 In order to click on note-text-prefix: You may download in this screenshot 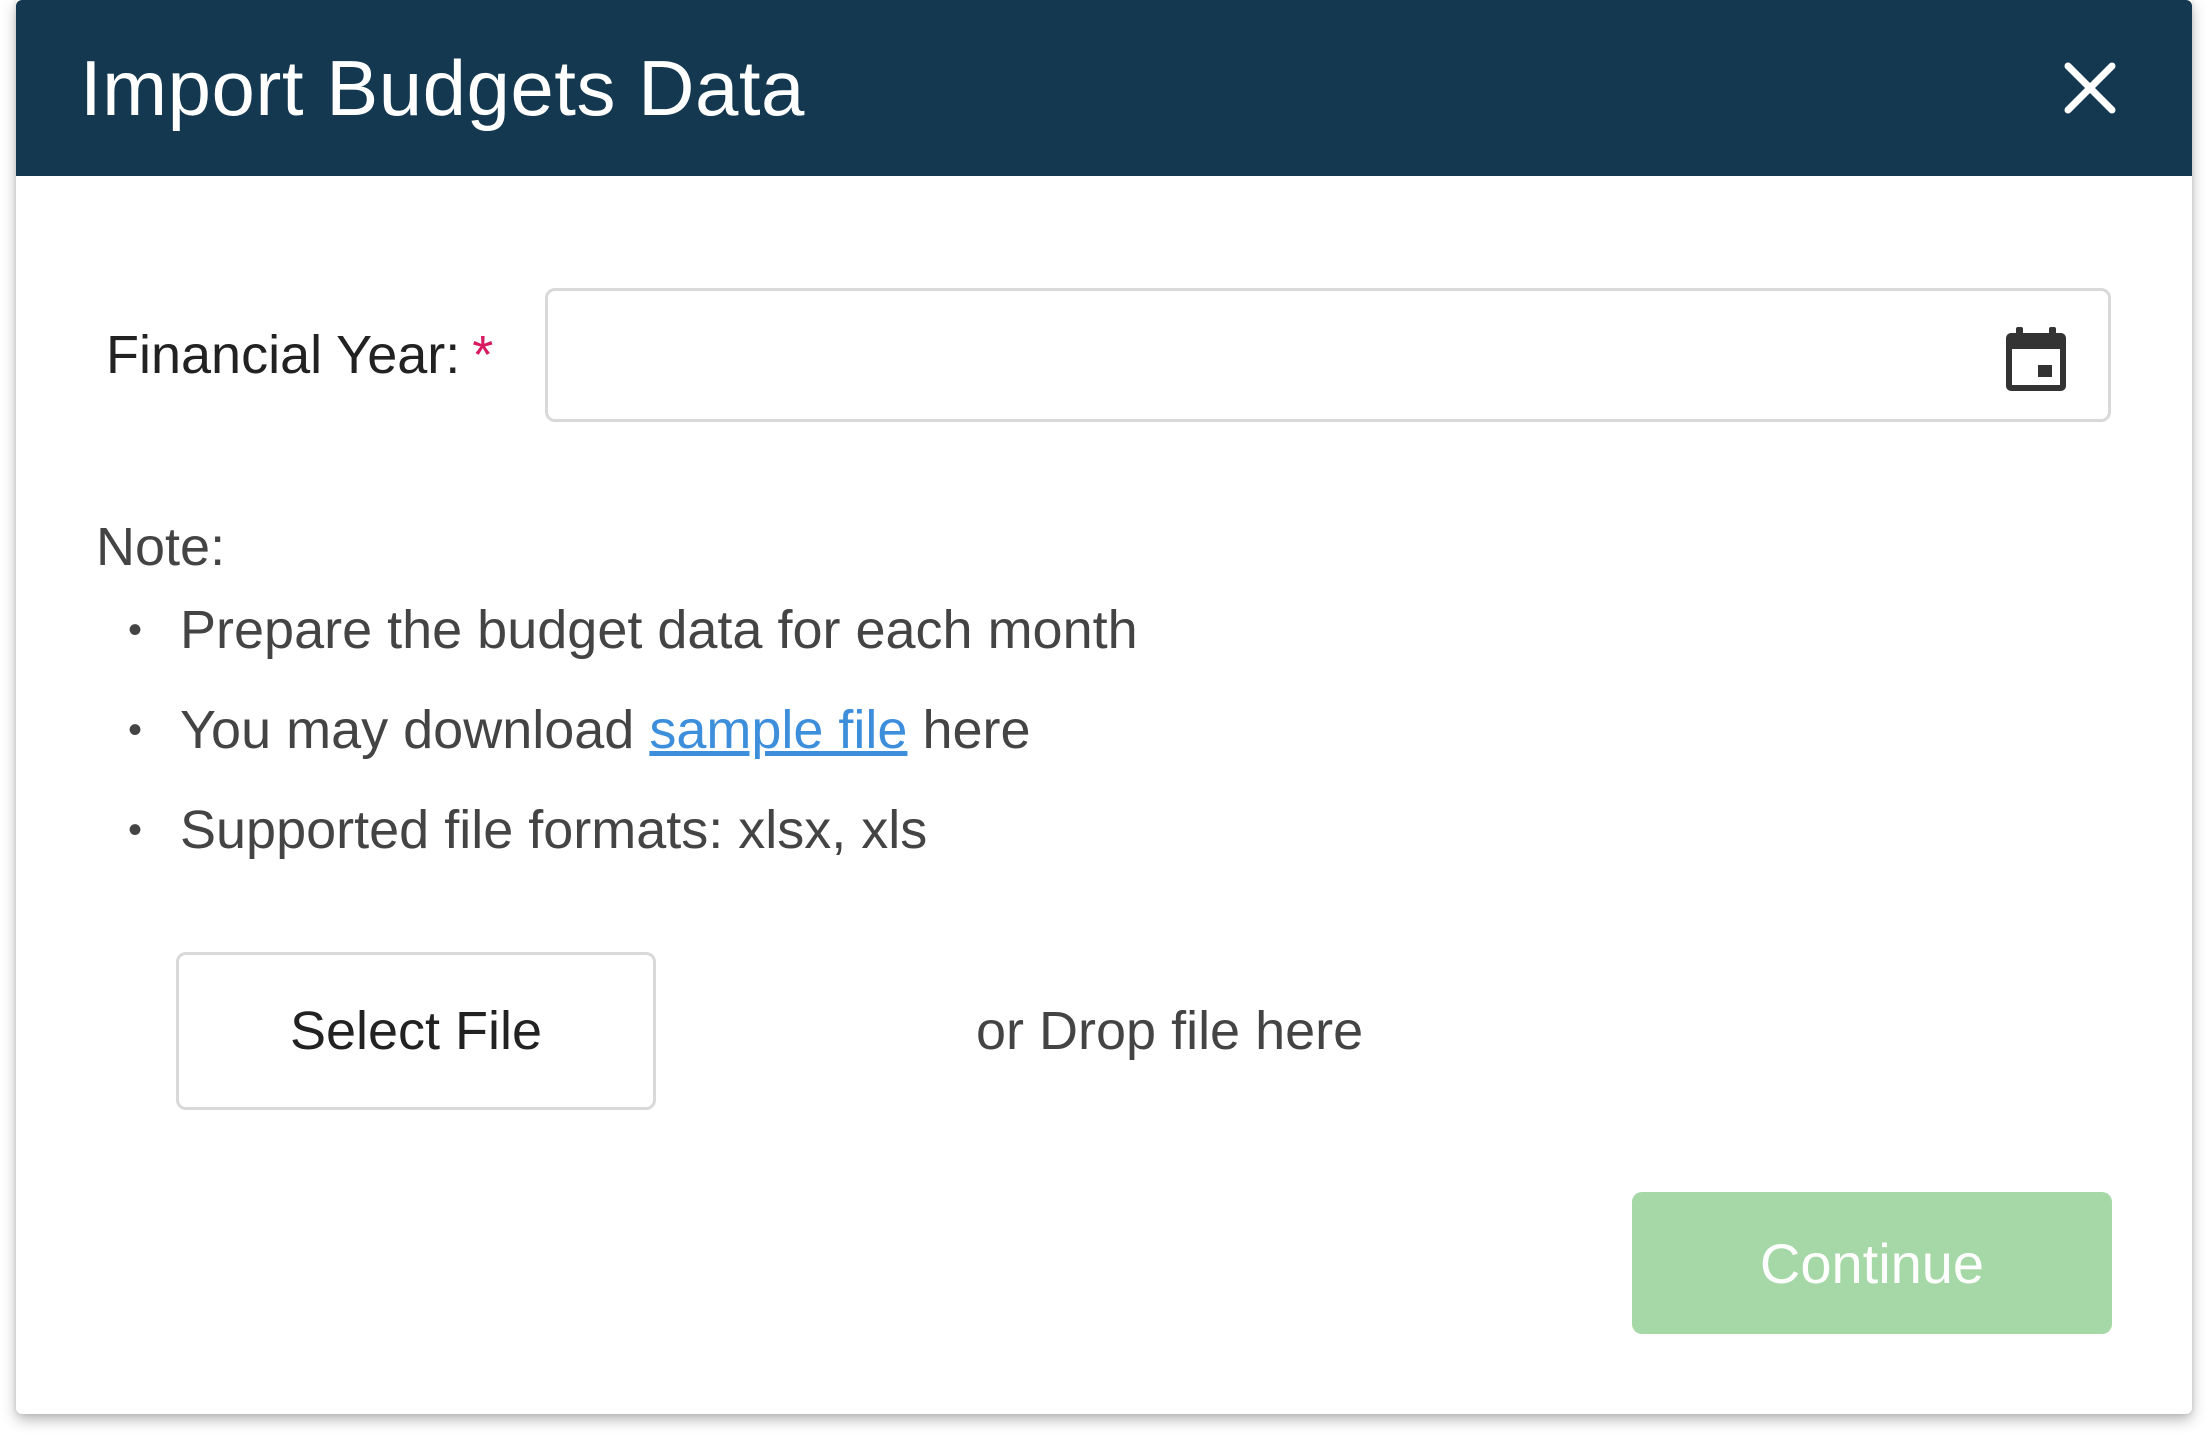, I will do `click(415, 730)`.